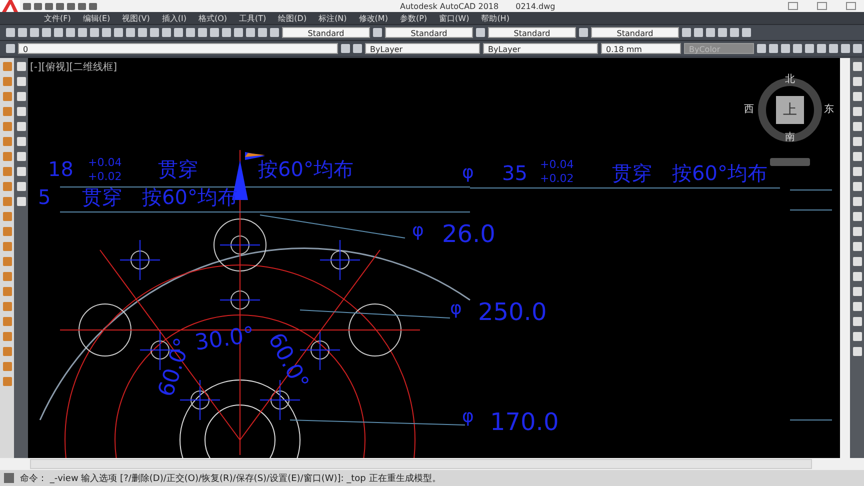 The image size is (864, 486). I want to click on vertical-scrollbar, so click(845, 258).